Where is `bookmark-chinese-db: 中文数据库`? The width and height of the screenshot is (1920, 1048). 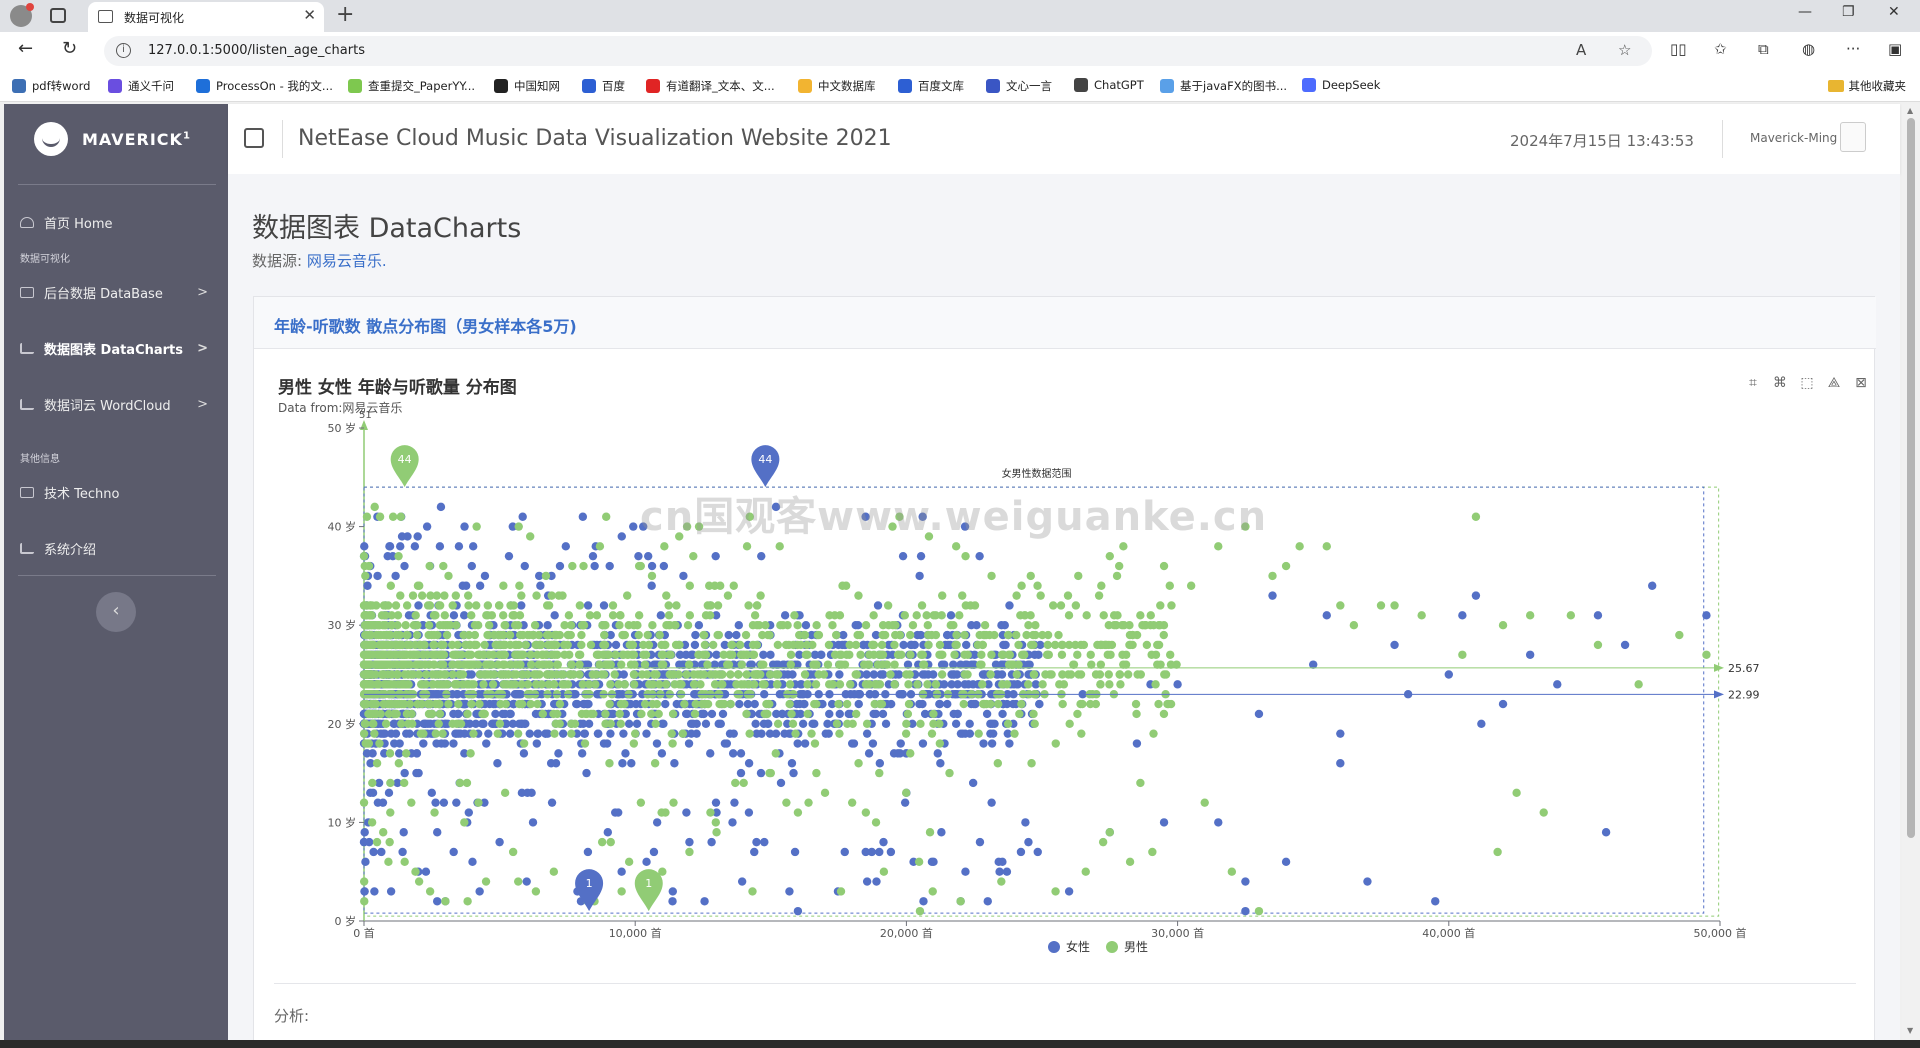 bookmark-chinese-db: 中文数据库 is located at coordinates (837, 86).